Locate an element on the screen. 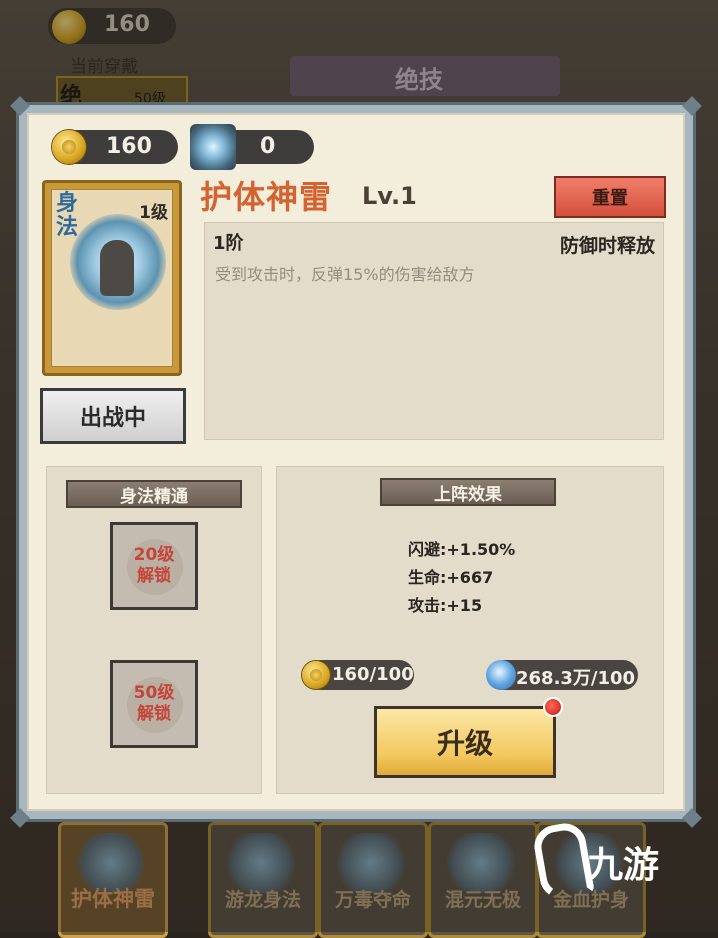  watermark-logo: 九游 is located at coordinates (608, 861).